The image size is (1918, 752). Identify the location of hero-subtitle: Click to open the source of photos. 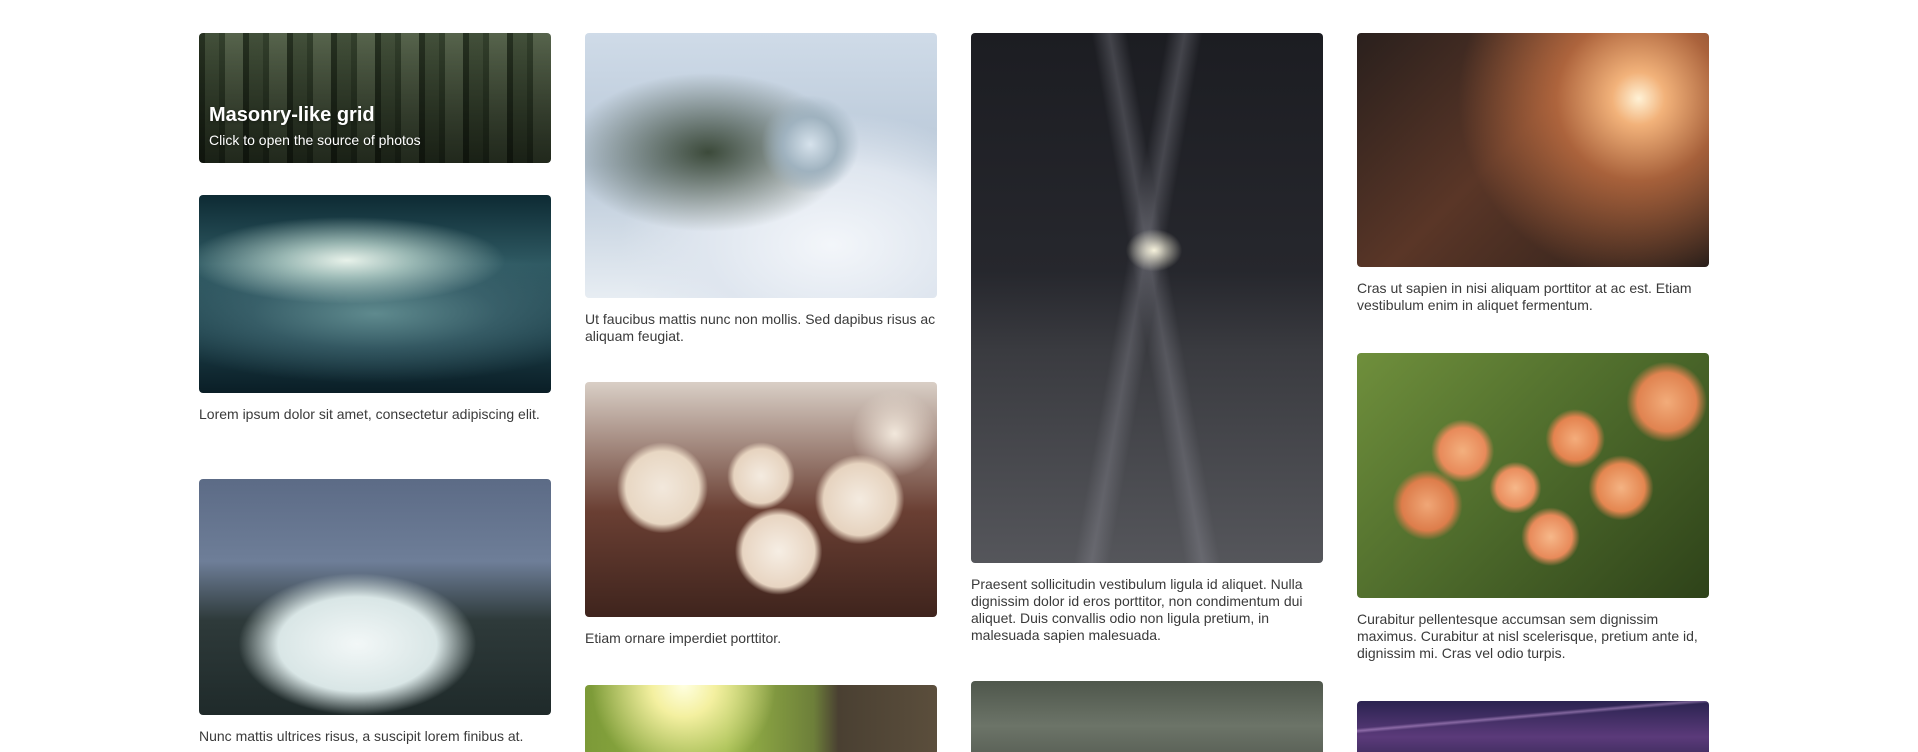
(315, 140).